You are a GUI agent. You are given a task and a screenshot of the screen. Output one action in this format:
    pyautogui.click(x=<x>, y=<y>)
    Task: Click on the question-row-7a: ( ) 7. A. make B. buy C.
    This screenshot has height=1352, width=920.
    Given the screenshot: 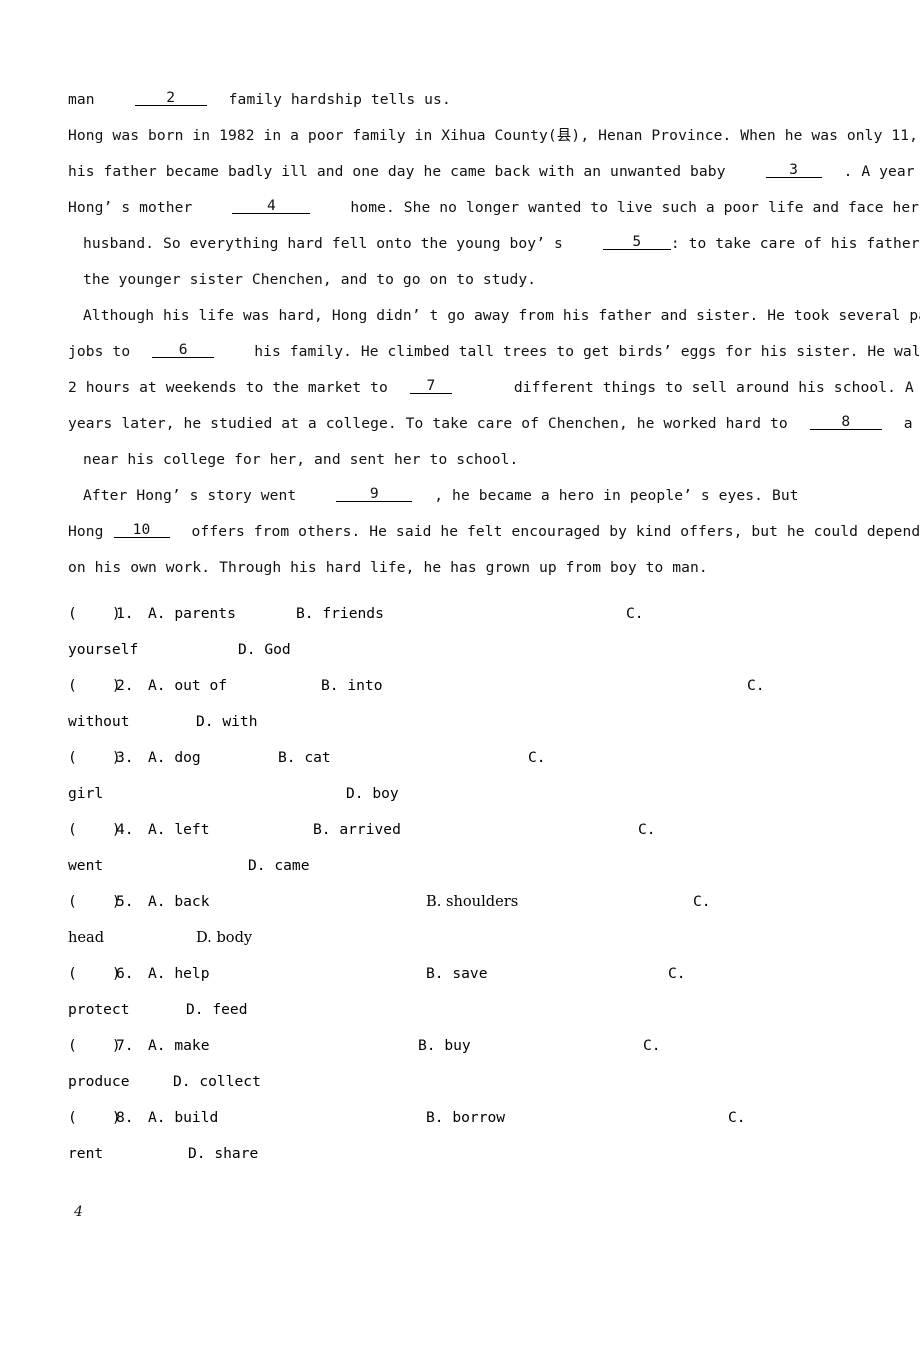 What is the action you would take?
    pyautogui.click(x=468, y=1046)
    